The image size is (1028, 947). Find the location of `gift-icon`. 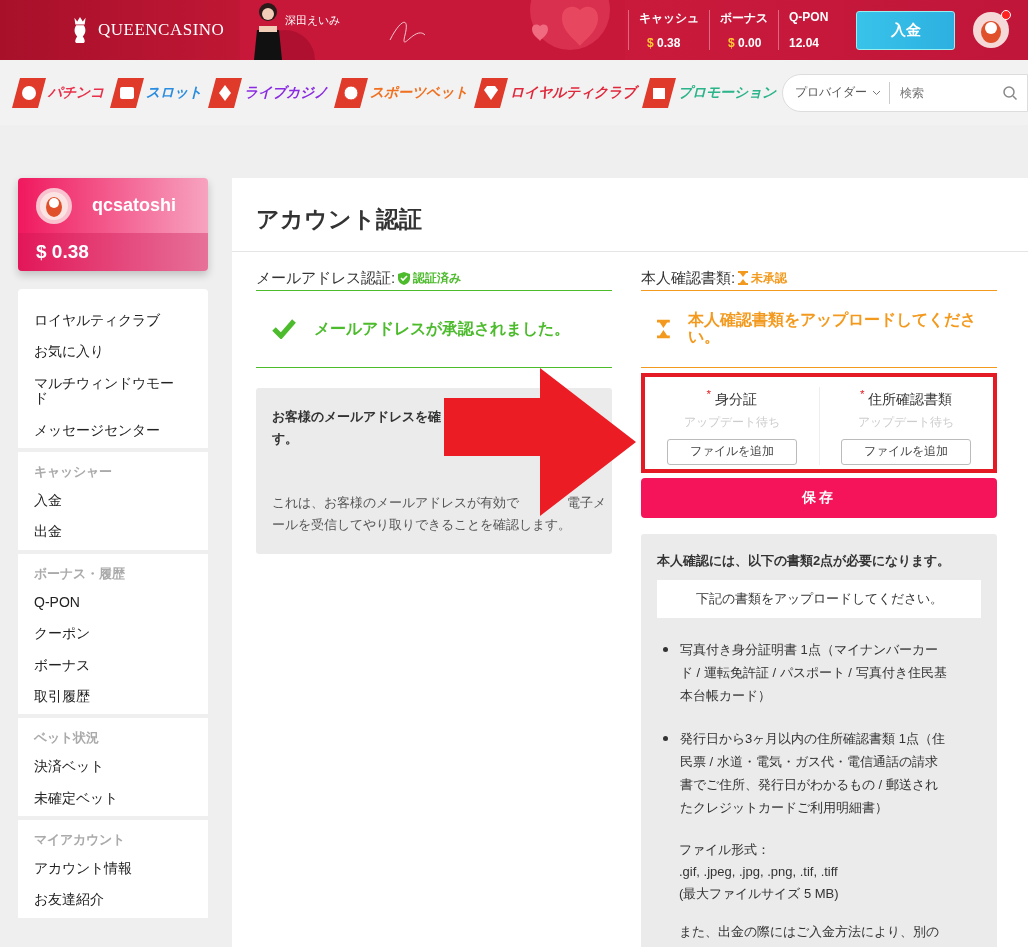

gift-icon is located at coordinates (659, 92).